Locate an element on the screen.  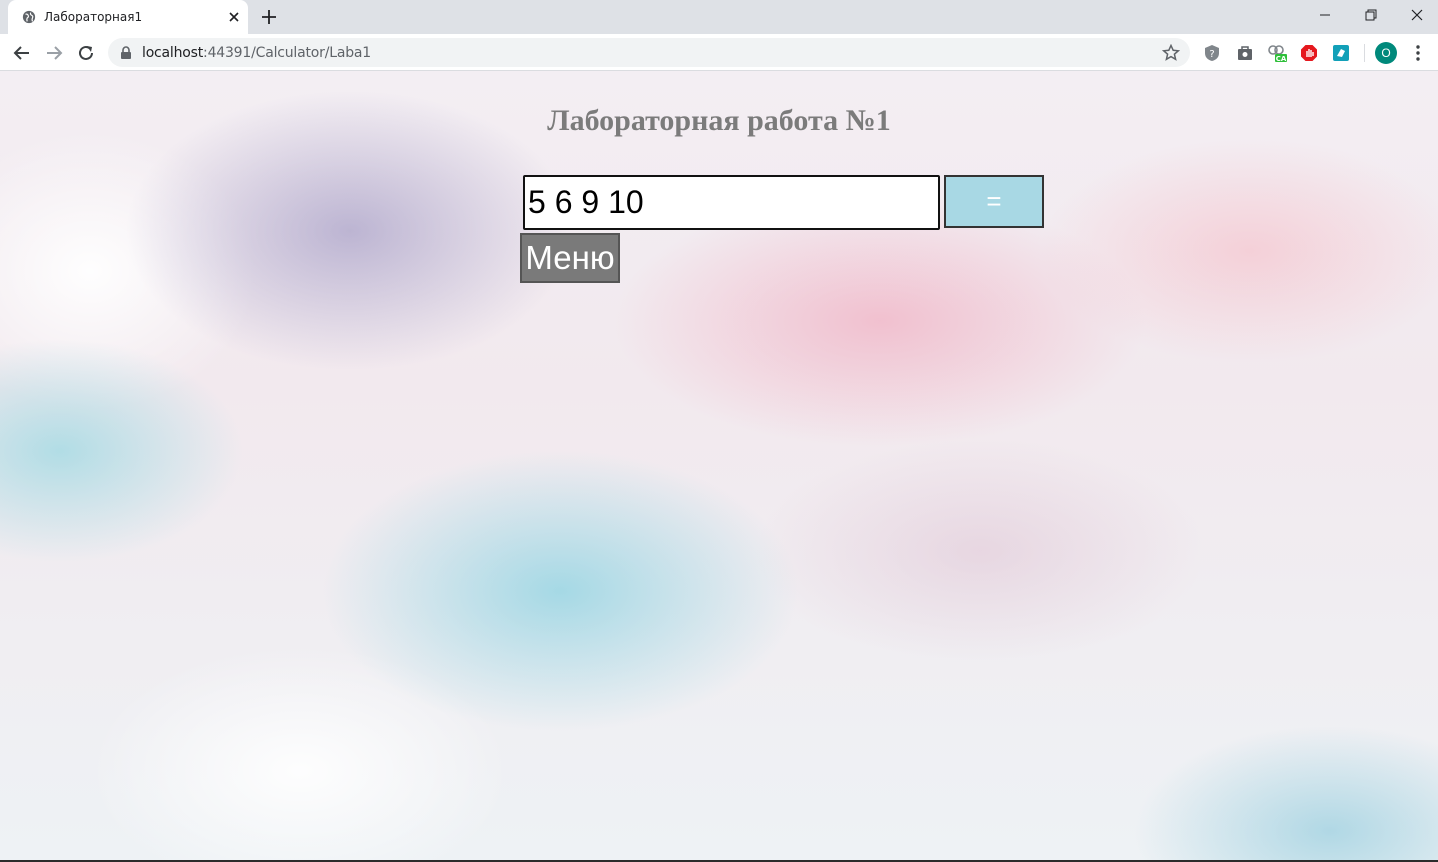
reload-icon is located at coordinates (86, 52).